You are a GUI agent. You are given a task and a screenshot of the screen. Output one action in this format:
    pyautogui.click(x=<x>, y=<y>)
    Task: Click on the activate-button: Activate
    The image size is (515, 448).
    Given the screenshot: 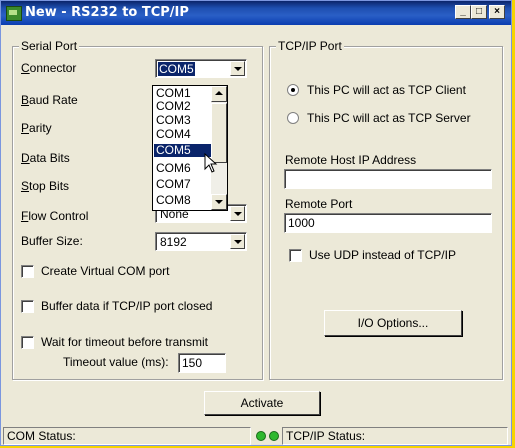 What is the action you would take?
    pyautogui.click(x=262, y=403)
    